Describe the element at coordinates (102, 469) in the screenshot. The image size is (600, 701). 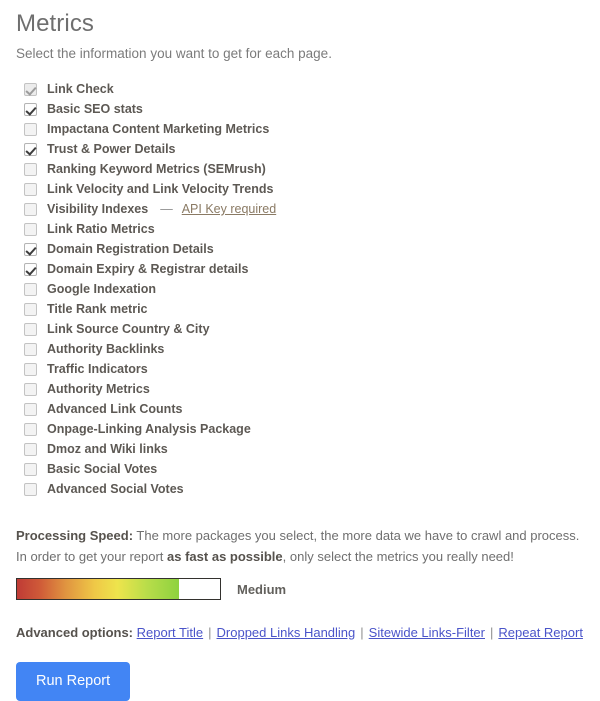
I see `metric-label: Basic Social Votes` at that location.